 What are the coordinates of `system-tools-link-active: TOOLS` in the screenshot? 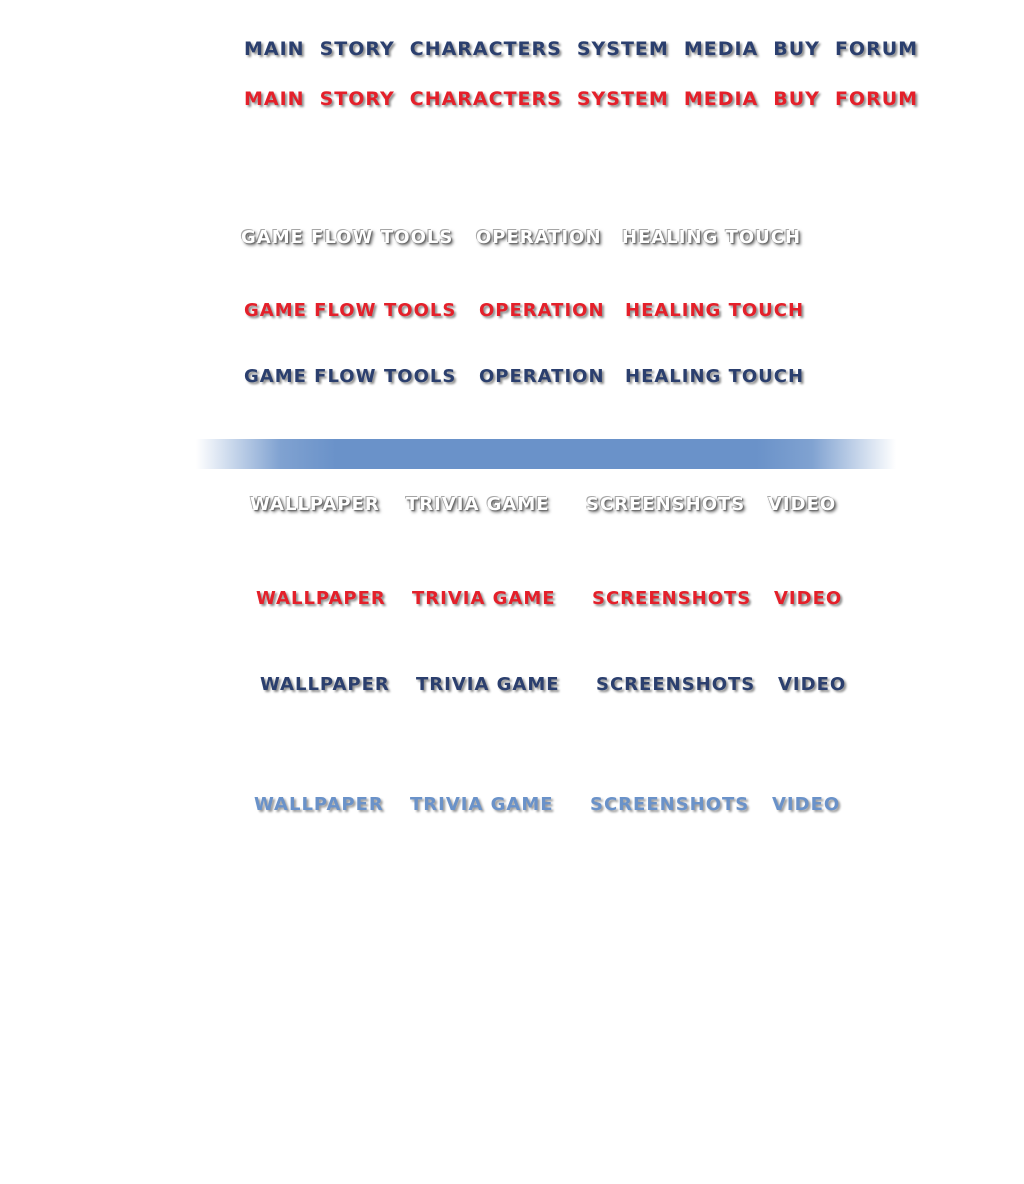 It's located at (431, 377).